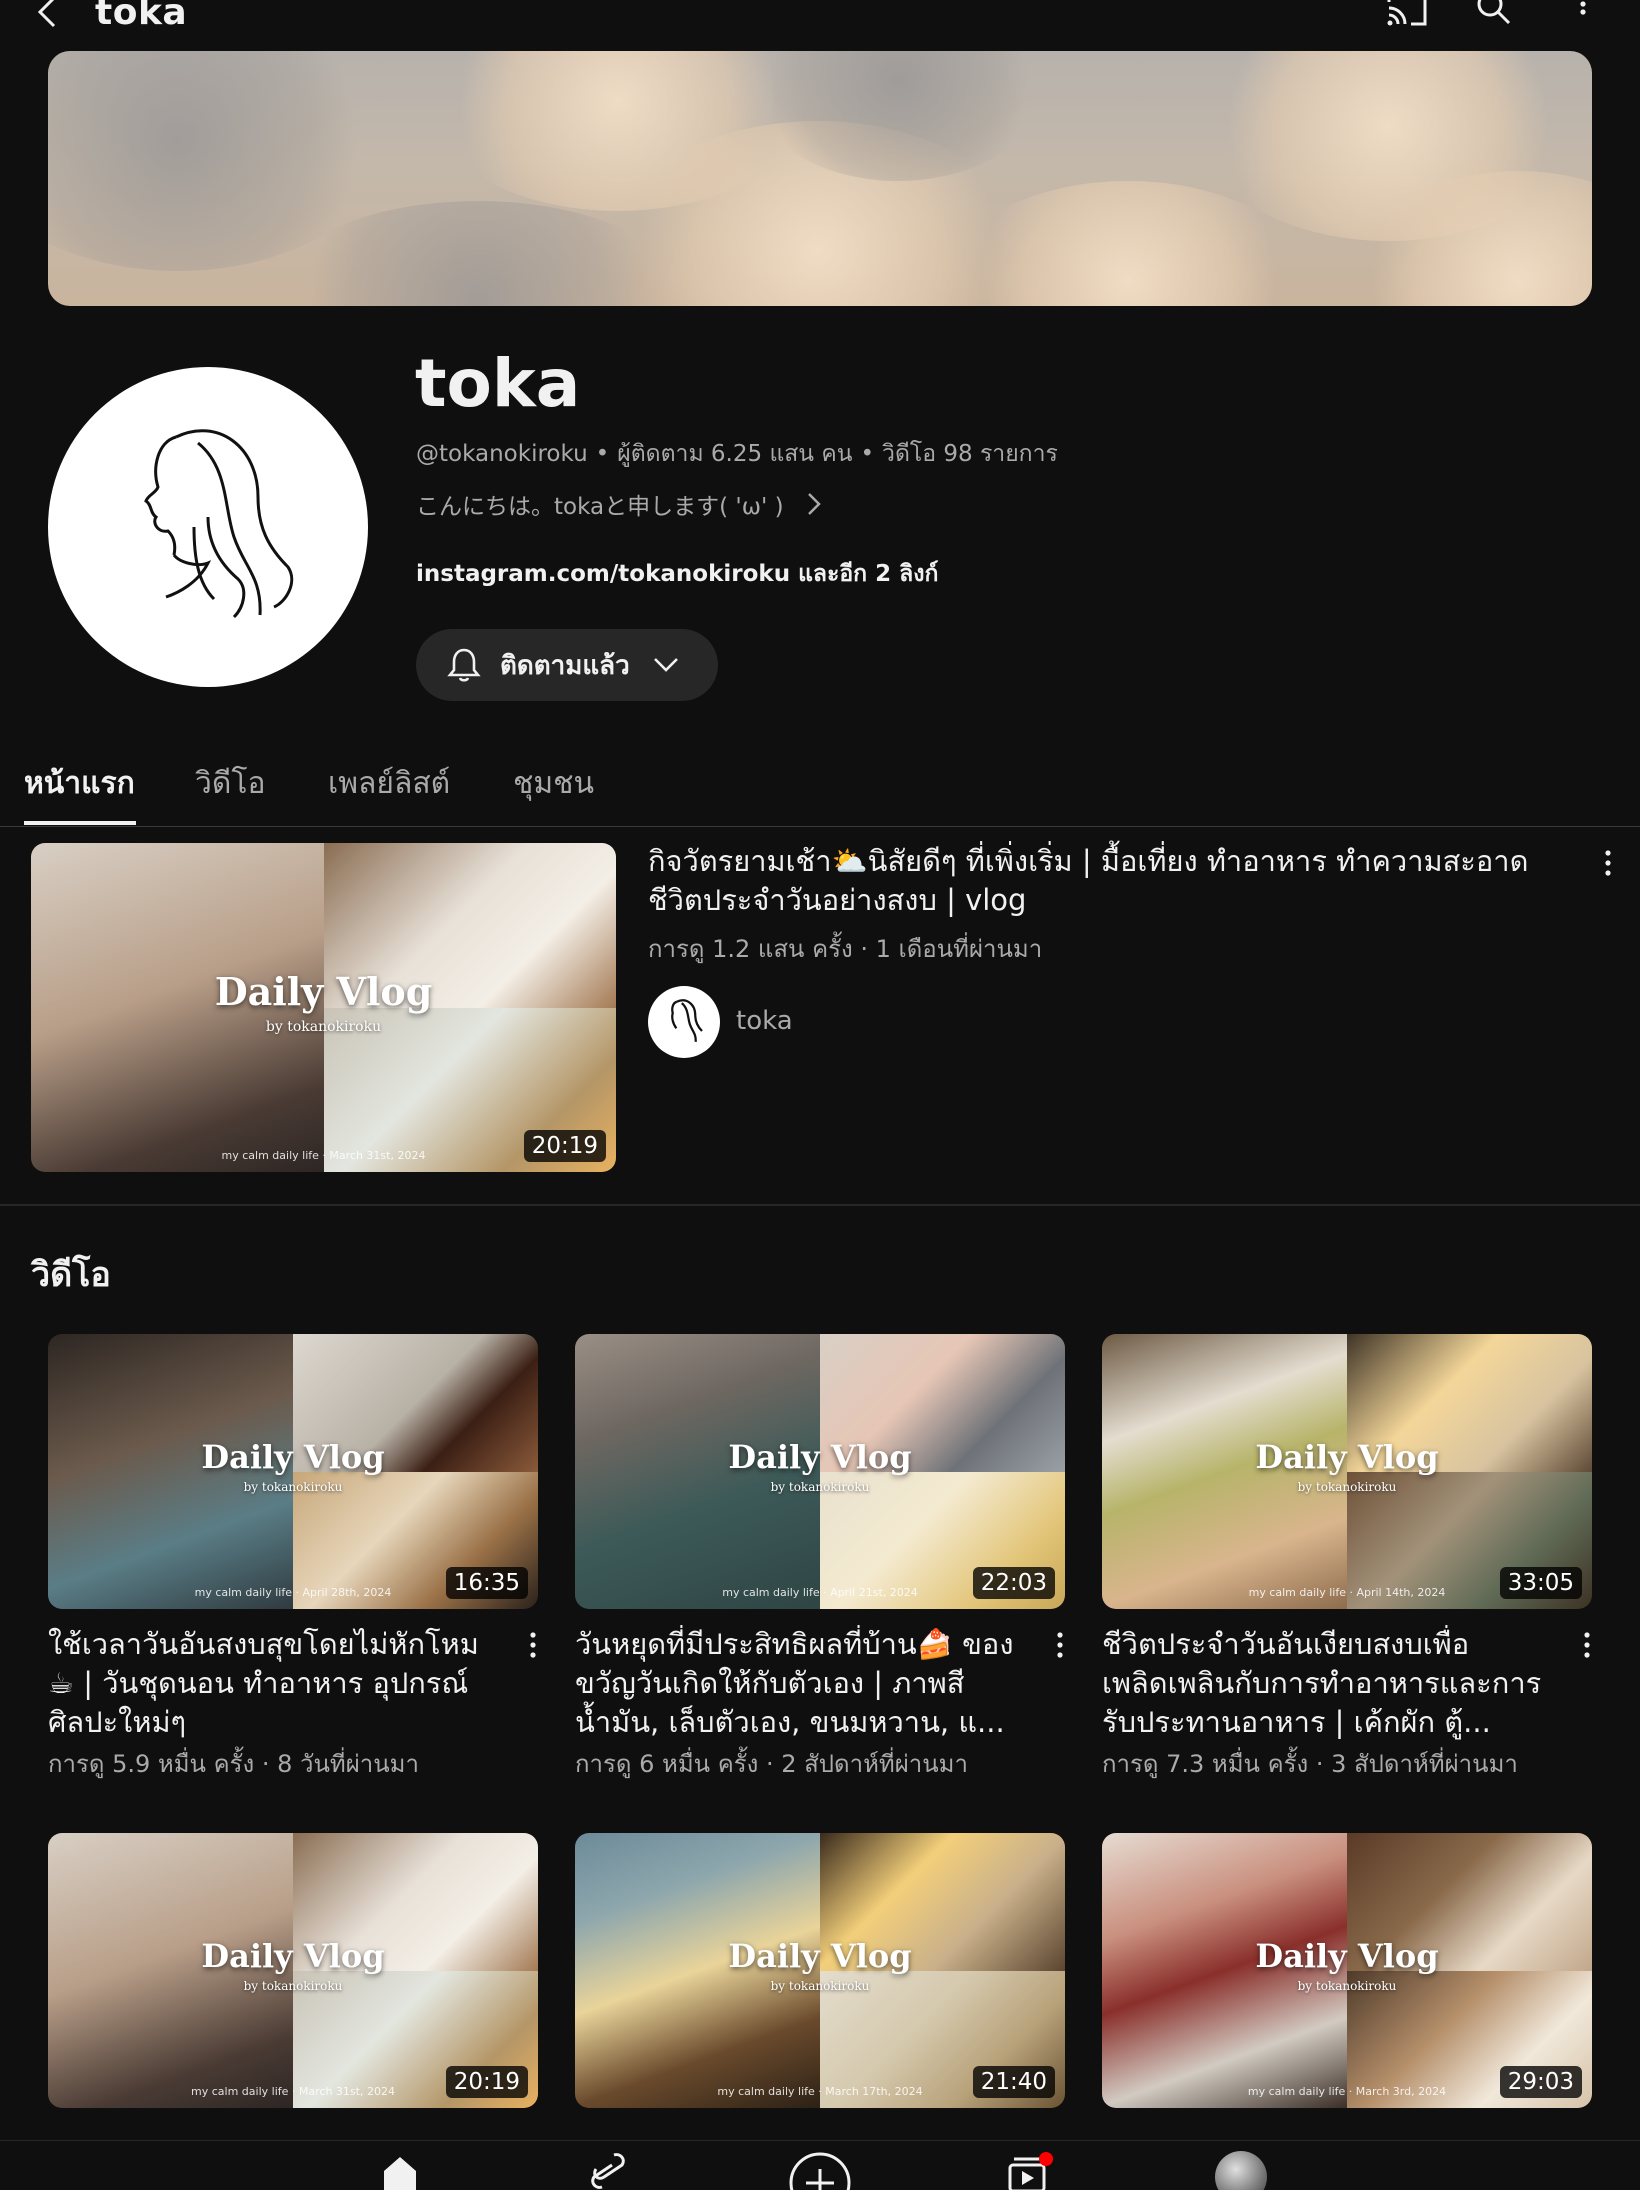  What do you see at coordinates (71, 1275) in the screenshot?
I see `videos-section-title: วิดีโอ` at bounding box center [71, 1275].